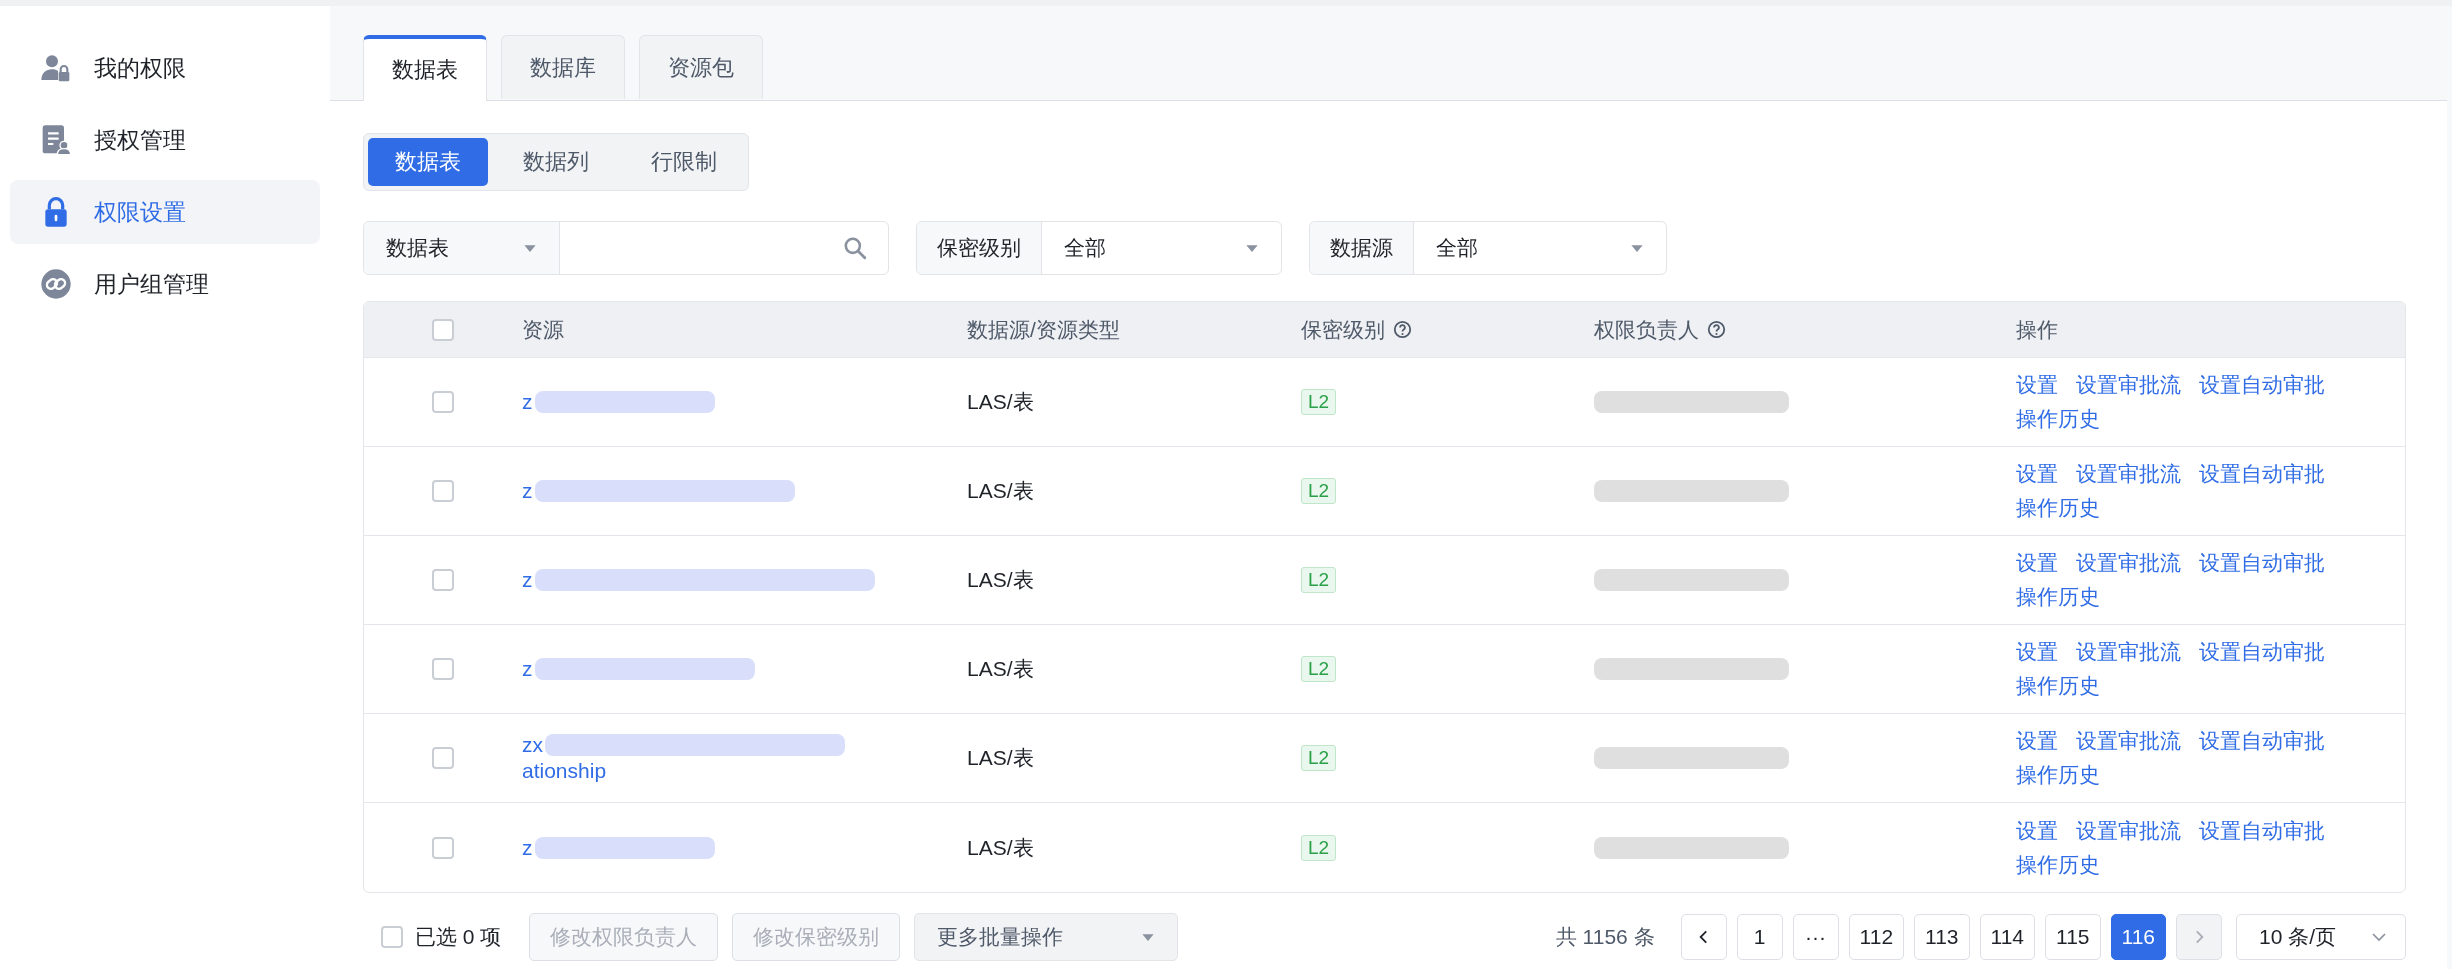 Image resolution: width=2452 pixels, height=969 pixels. I want to click on link-circle-icon, so click(56, 284).